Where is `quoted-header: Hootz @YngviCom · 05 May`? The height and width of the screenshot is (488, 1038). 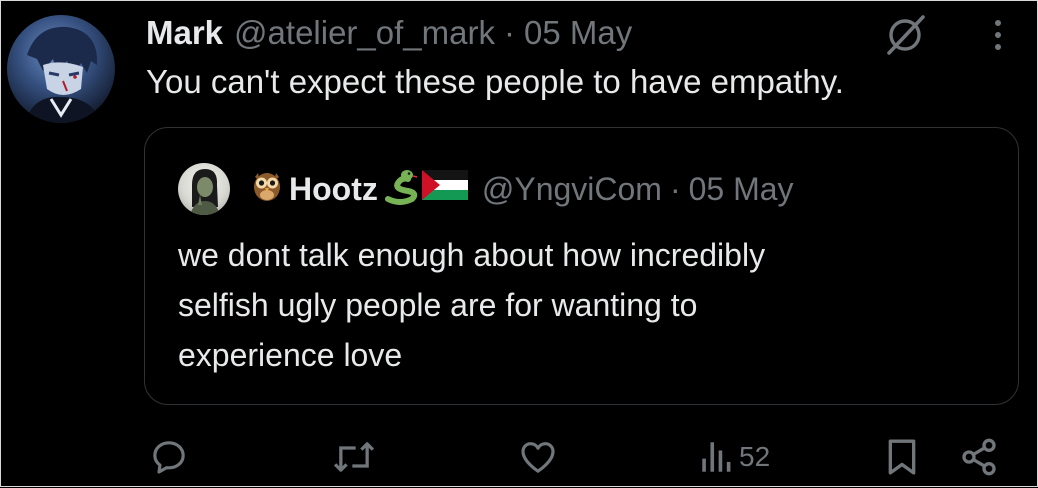 quoted-header: Hootz @YngviCom · 05 May is located at coordinates (521, 189).